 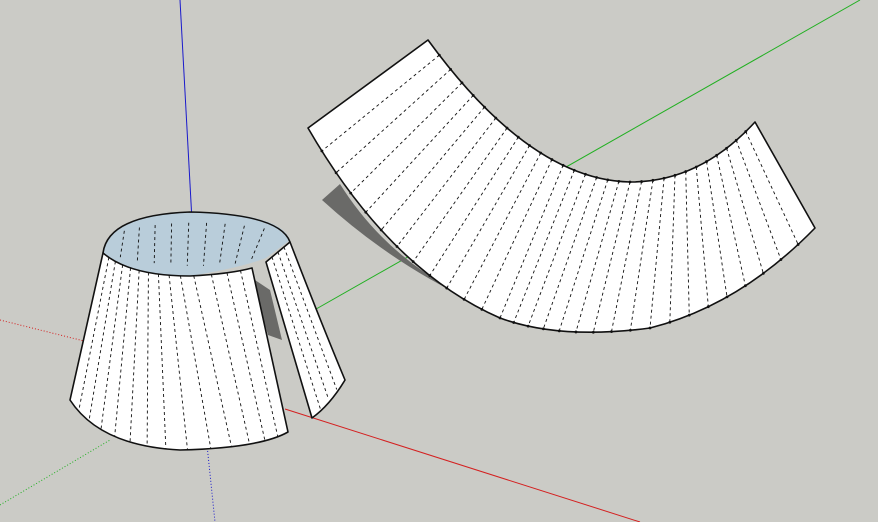 I want to click on red-axis-positive, so click(x=462, y=465).